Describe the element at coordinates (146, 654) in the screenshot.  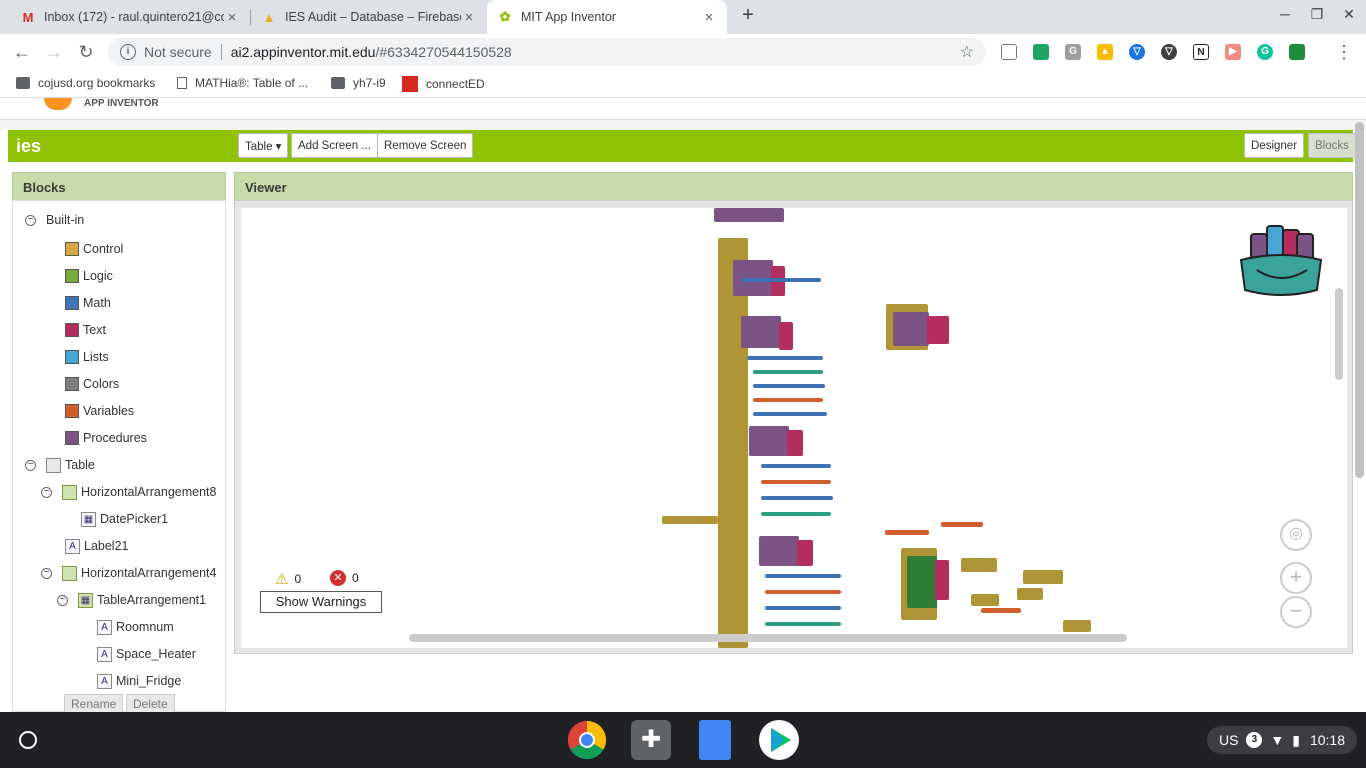
I see `tree-space-heater: A Space_Heater` at that location.